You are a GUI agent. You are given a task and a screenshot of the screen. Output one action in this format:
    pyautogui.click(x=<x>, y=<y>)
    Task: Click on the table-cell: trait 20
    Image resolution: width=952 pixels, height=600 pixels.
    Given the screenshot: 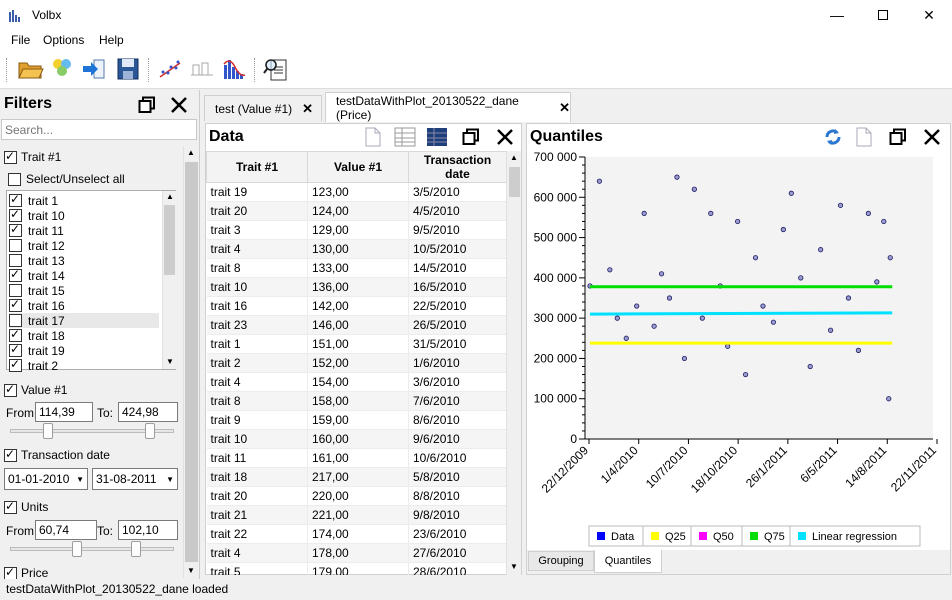 What is the action you would take?
    pyautogui.click(x=257, y=211)
    